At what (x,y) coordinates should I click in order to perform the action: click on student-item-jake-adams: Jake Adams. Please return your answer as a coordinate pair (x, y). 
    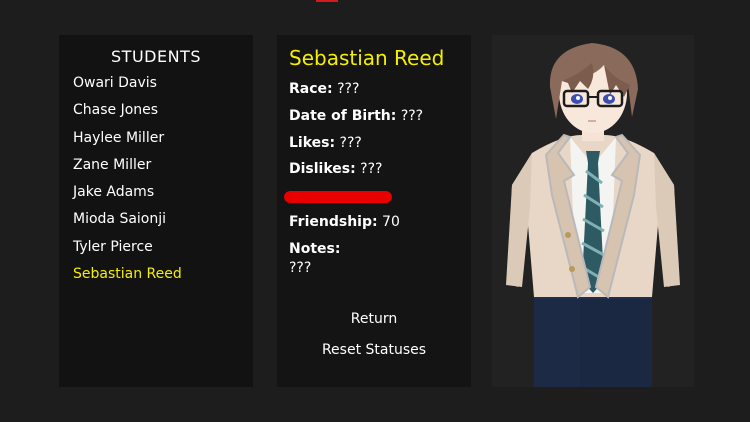
    Looking at the image, I should click on (127, 195).